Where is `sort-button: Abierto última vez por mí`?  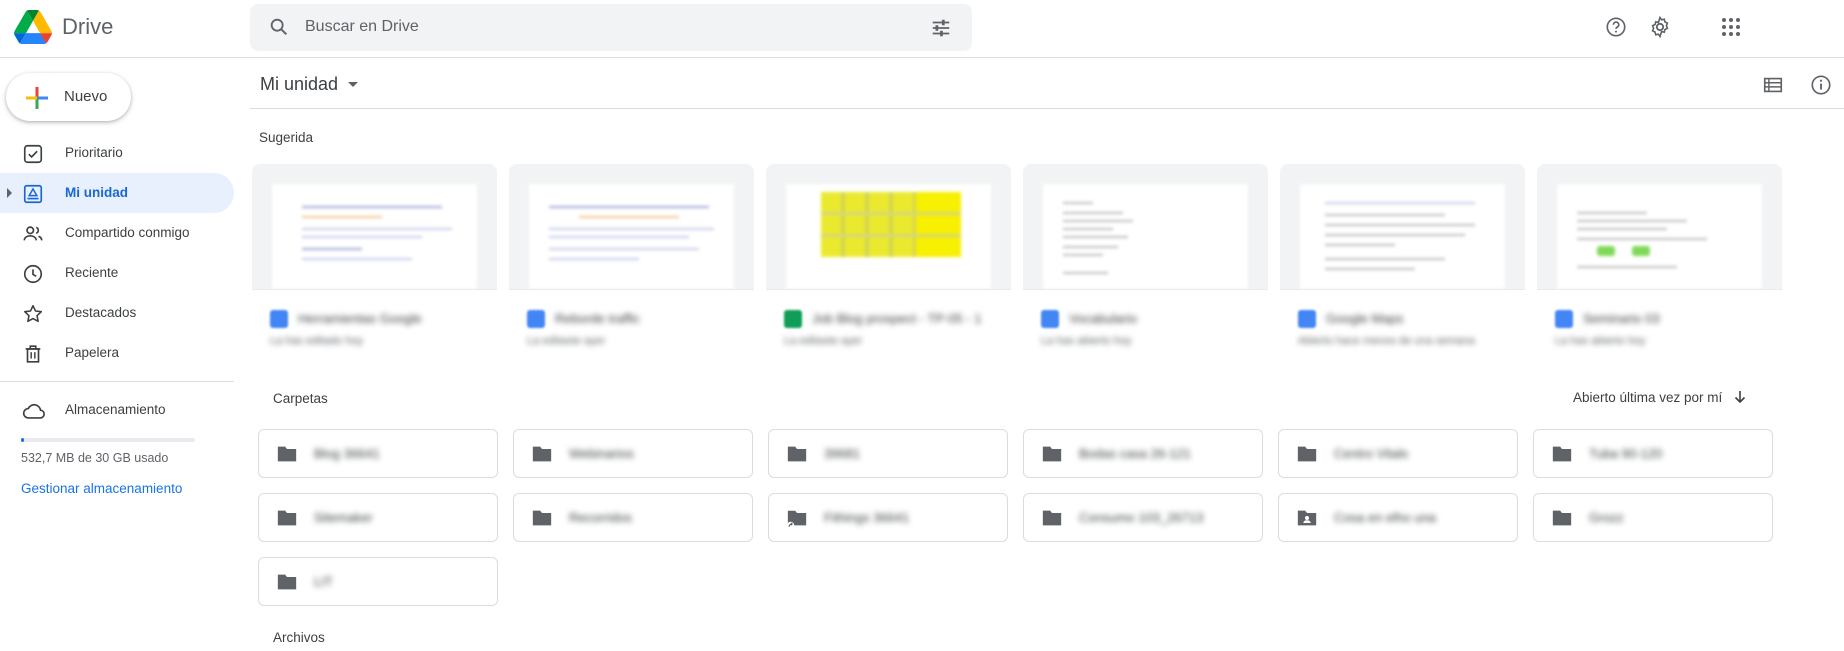
sort-button: Abierto última vez por mí is located at coordinates (1660, 397).